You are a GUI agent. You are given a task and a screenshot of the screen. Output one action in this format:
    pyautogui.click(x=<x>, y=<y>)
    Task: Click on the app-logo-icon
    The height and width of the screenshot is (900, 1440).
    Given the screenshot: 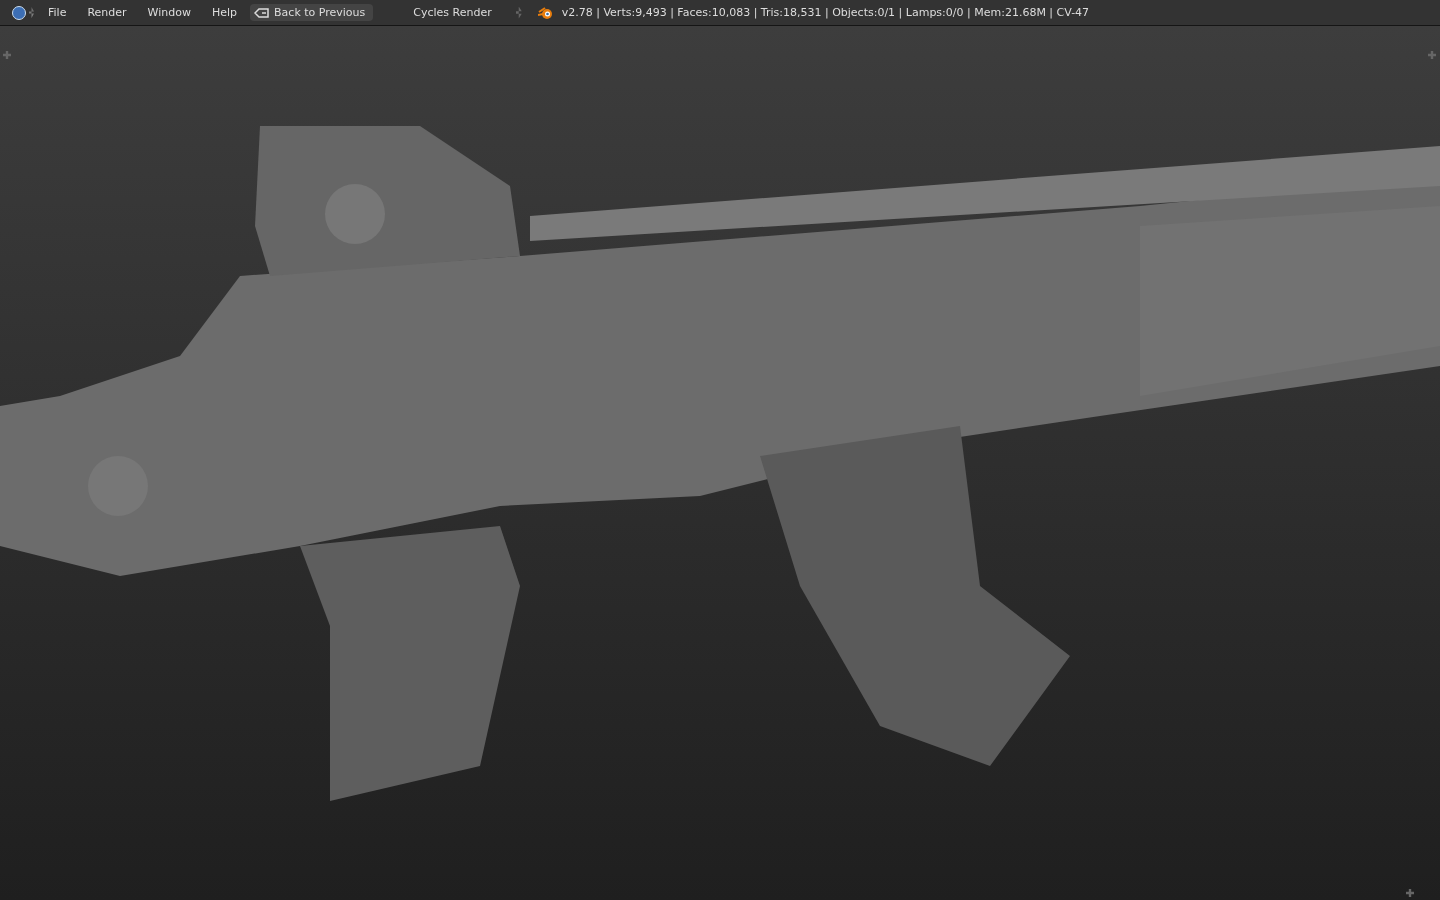 What is the action you would take?
    pyautogui.click(x=545, y=12)
    